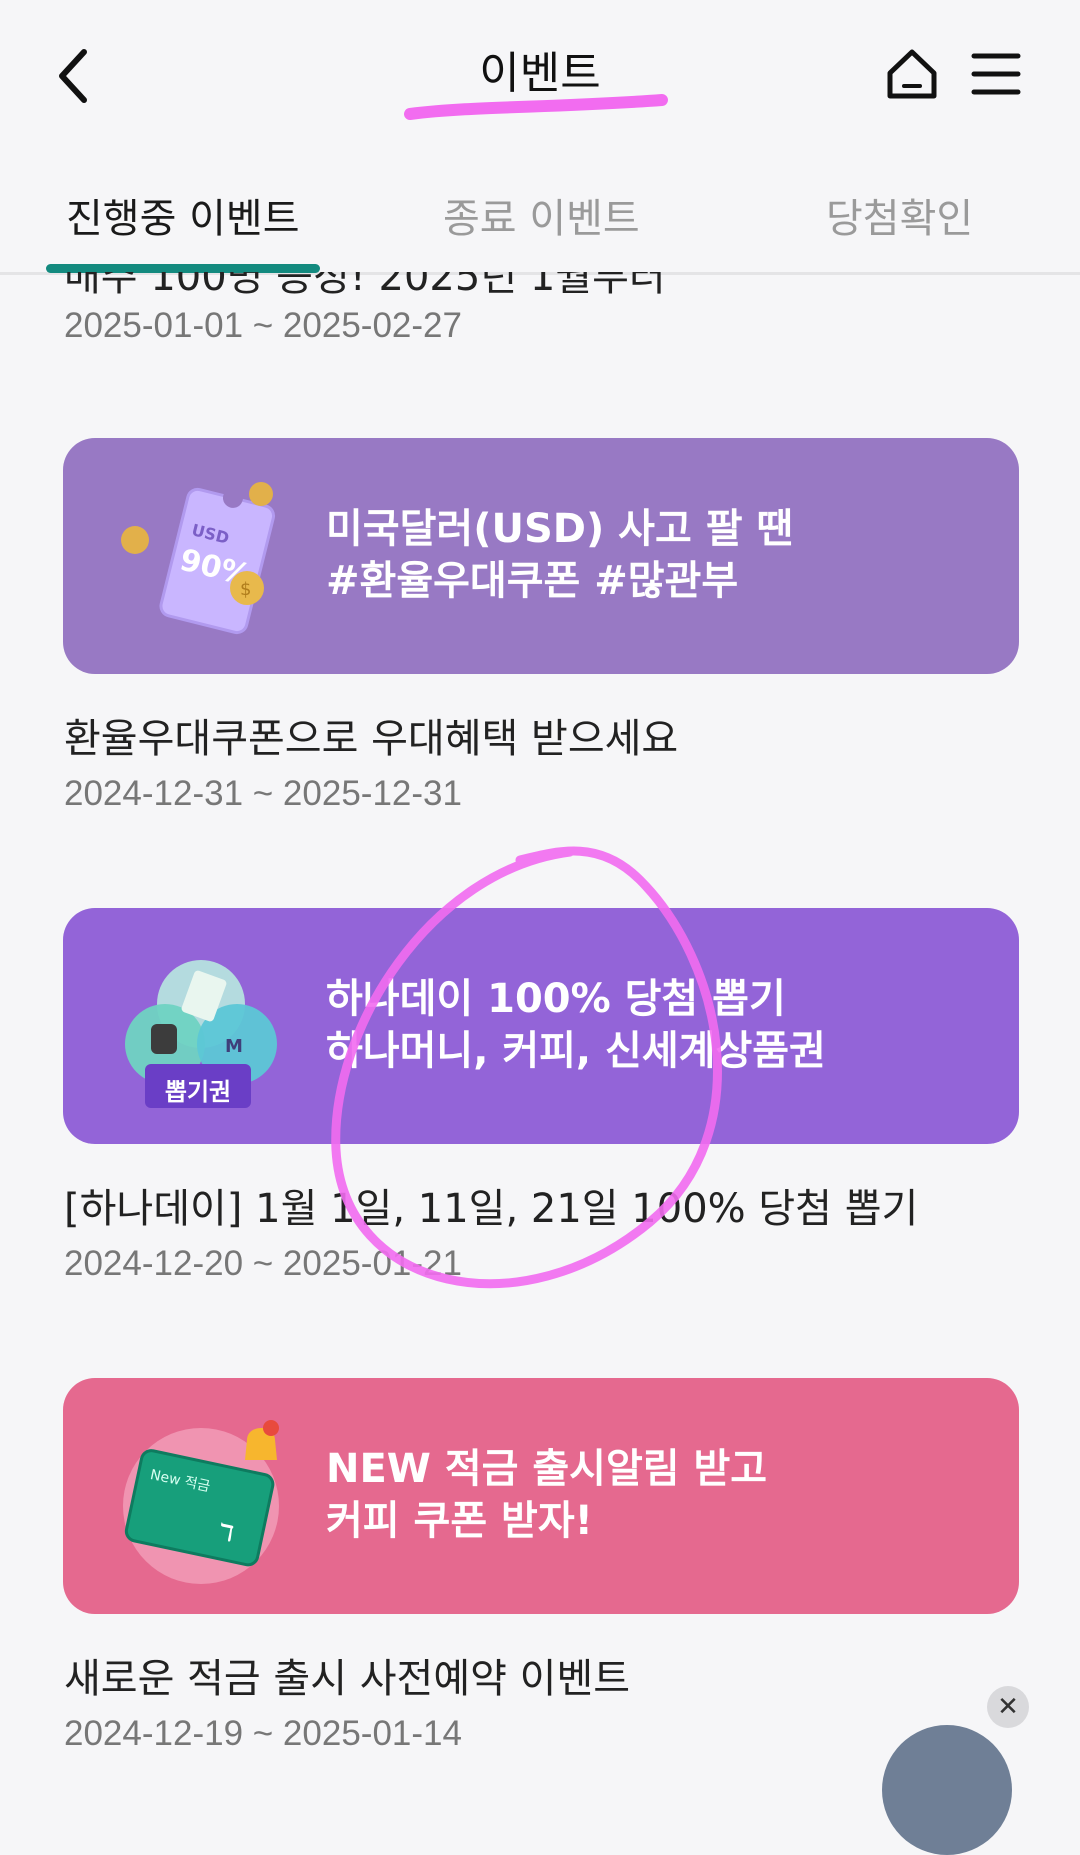  What do you see at coordinates (198, 1092) in the screenshot?
I see `draw-ticket-badge: 뽑기권` at bounding box center [198, 1092].